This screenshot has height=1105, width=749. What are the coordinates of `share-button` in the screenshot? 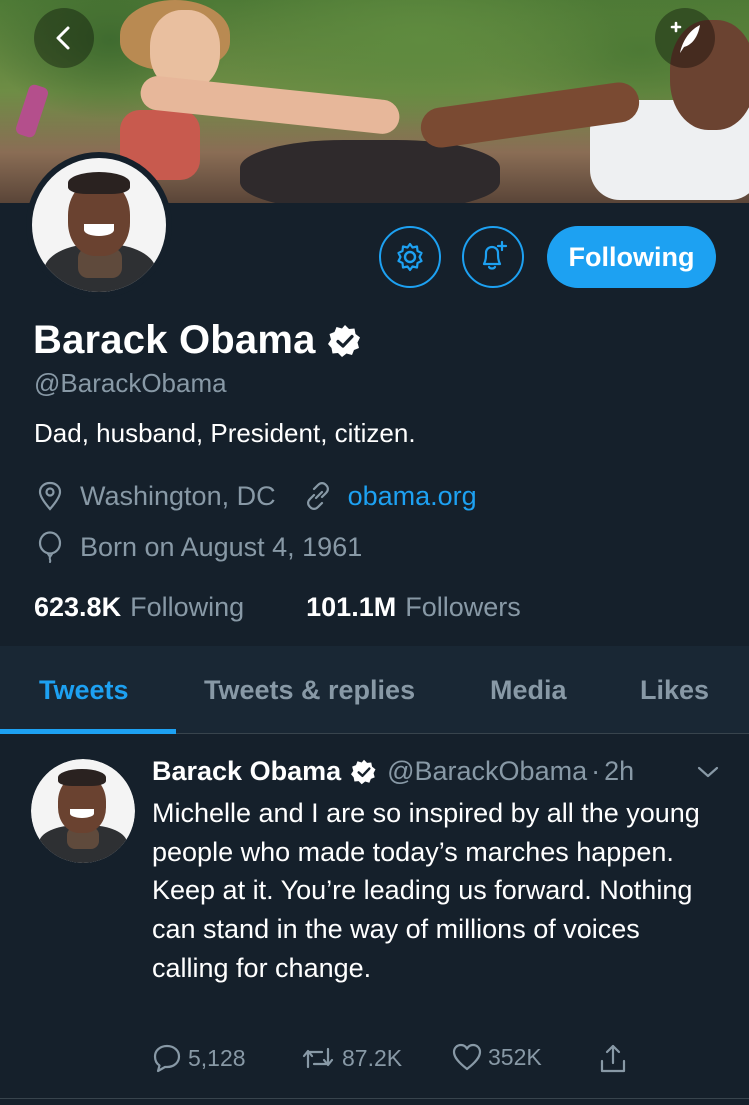 It's located at (616, 1059).